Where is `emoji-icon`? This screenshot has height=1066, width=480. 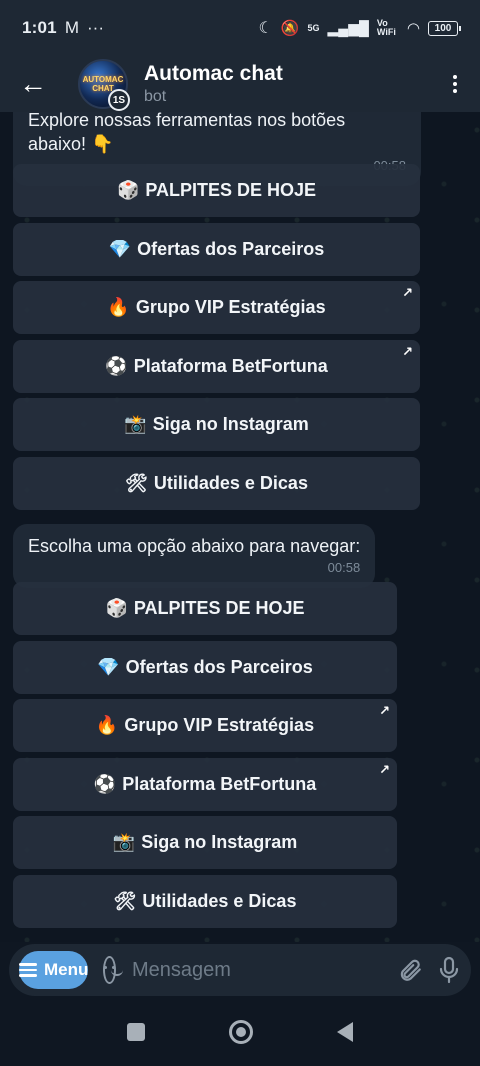 emoji-icon is located at coordinates (113, 970).